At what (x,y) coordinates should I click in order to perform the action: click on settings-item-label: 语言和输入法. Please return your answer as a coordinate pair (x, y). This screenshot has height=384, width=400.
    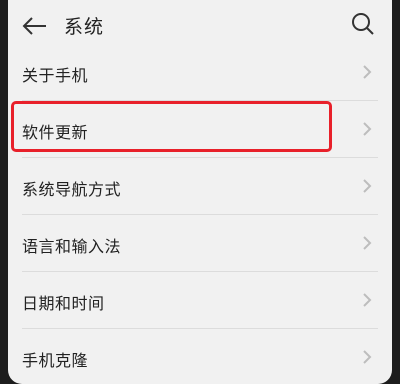
    Looking at the image, I should click on (72, 246).